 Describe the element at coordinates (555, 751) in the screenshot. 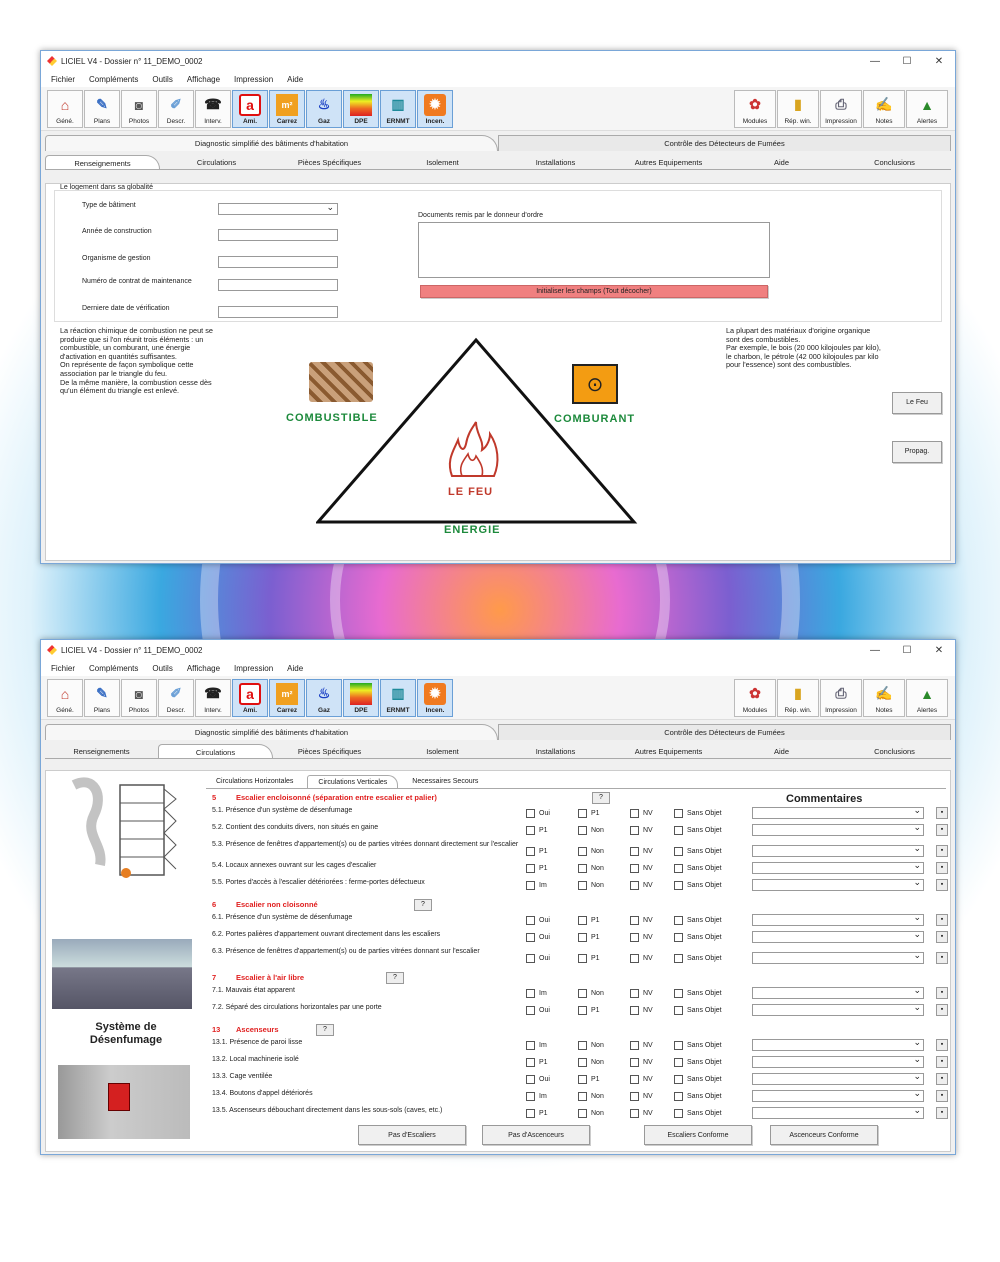

I see `sub-tab-4: Installations` at that location.